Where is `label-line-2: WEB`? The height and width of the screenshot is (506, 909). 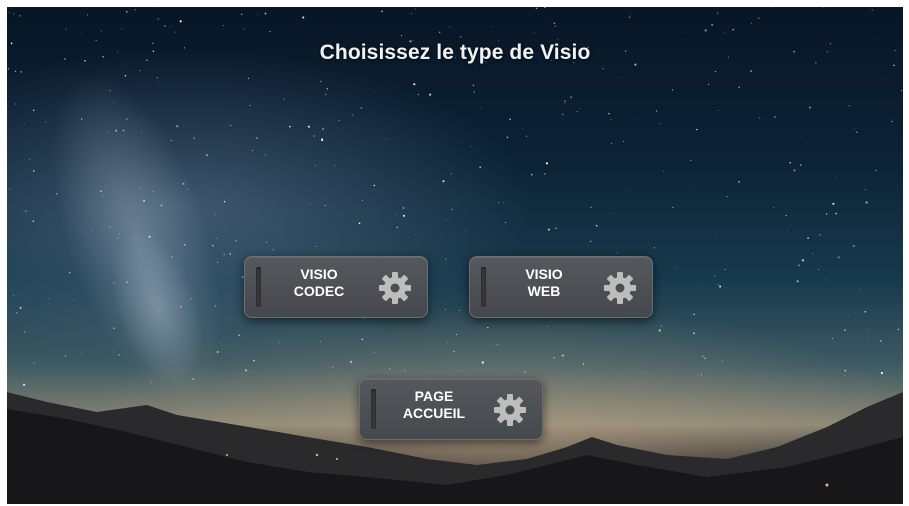 label-line-2: WEB is located at coordinates (544, 291).